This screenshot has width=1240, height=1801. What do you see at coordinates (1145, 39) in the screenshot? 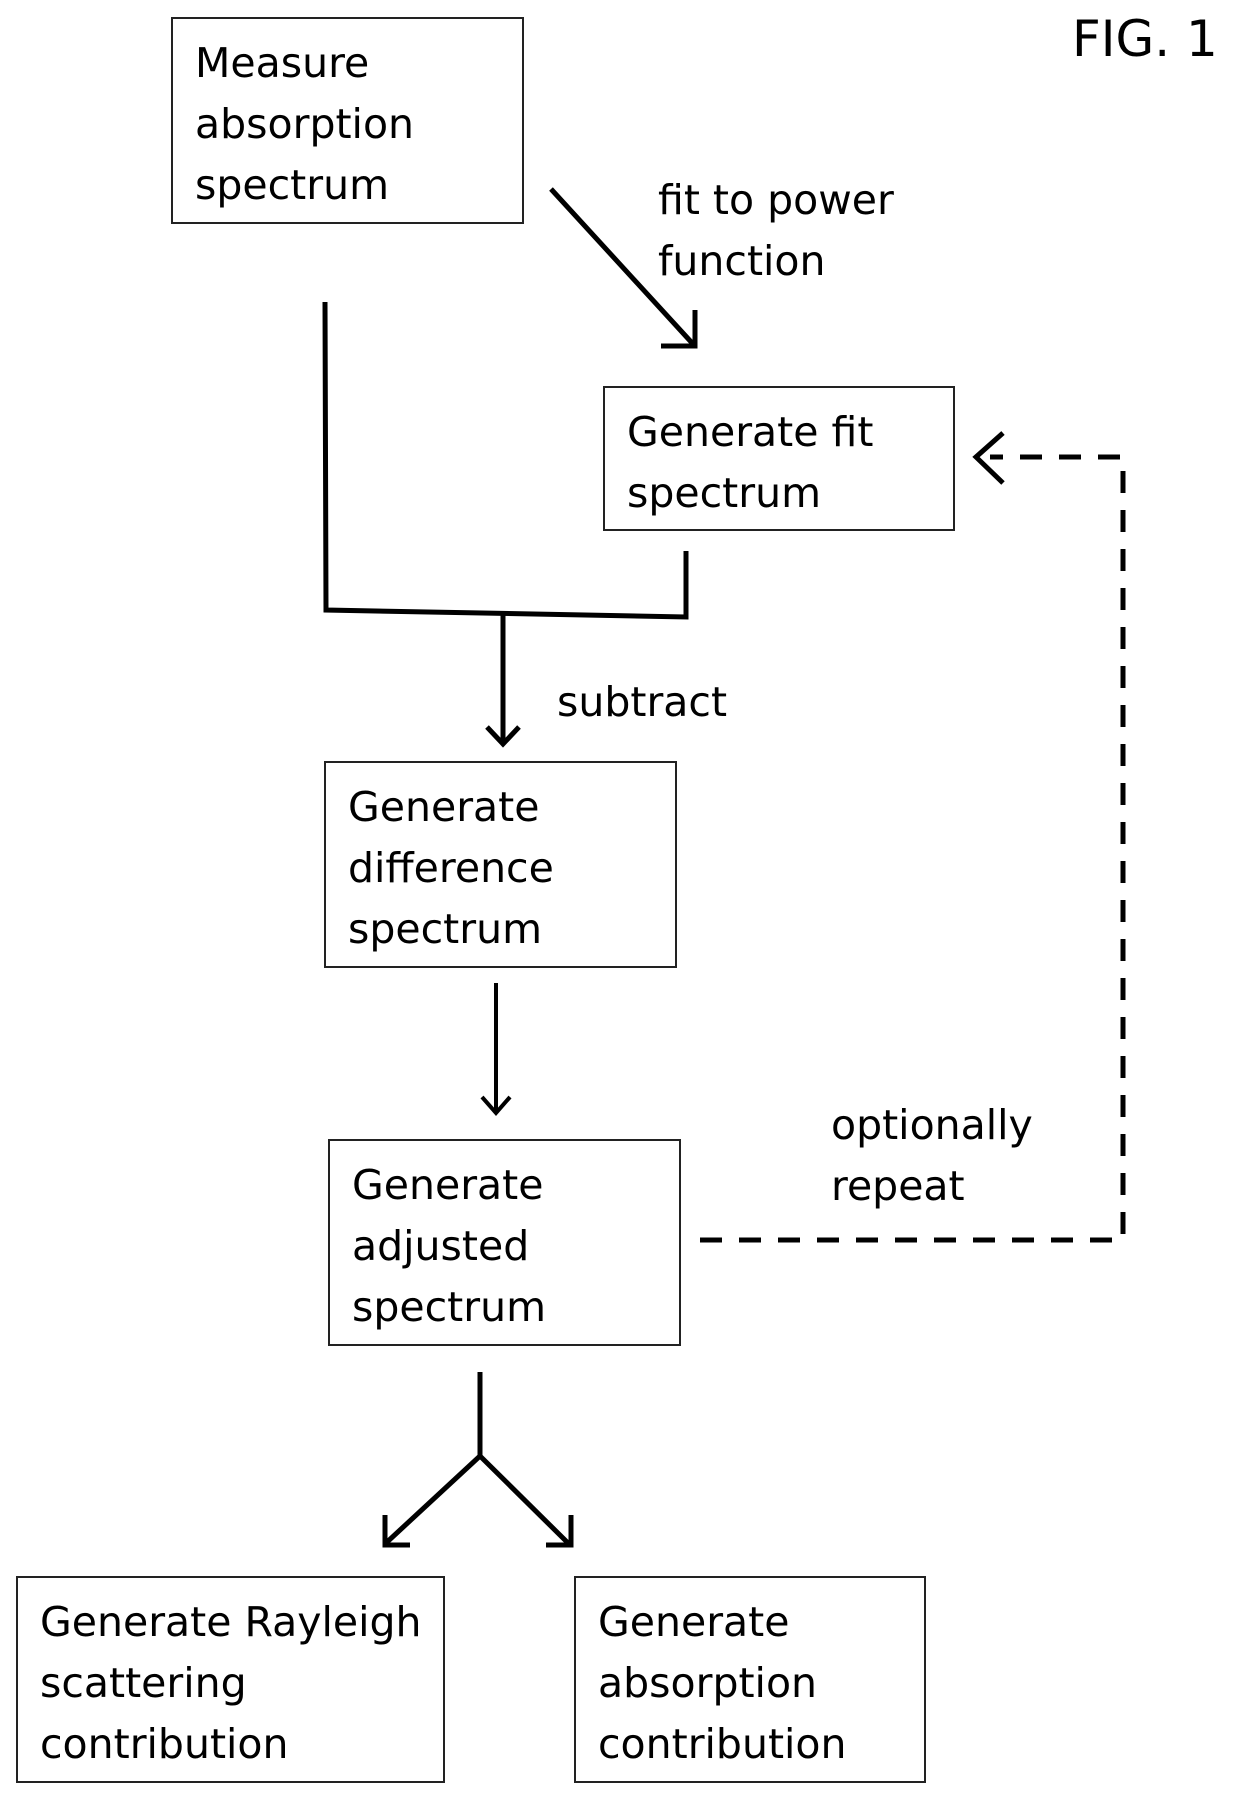
I see `figure-label: FIG. 1` at bounding box center [1145, 39].